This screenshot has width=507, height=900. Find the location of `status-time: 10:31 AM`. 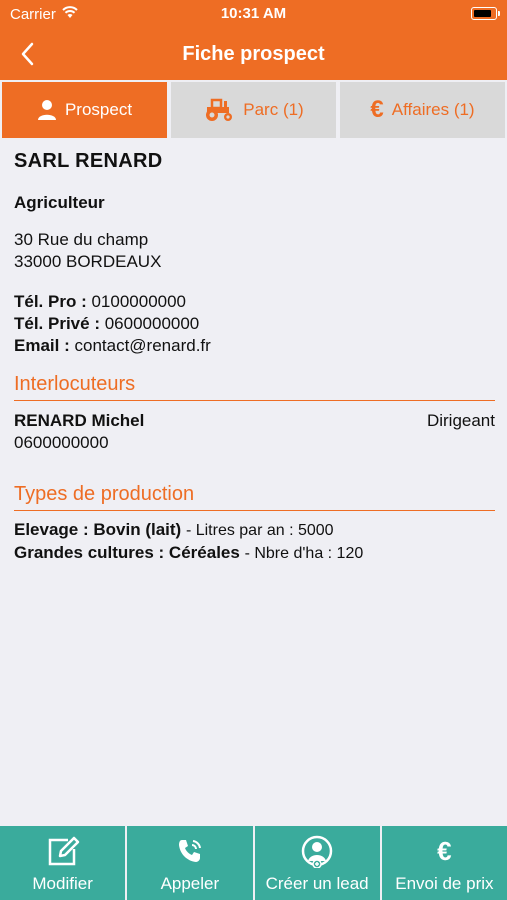

status-time: 10:31 AM is located at coordinates (253, 13).